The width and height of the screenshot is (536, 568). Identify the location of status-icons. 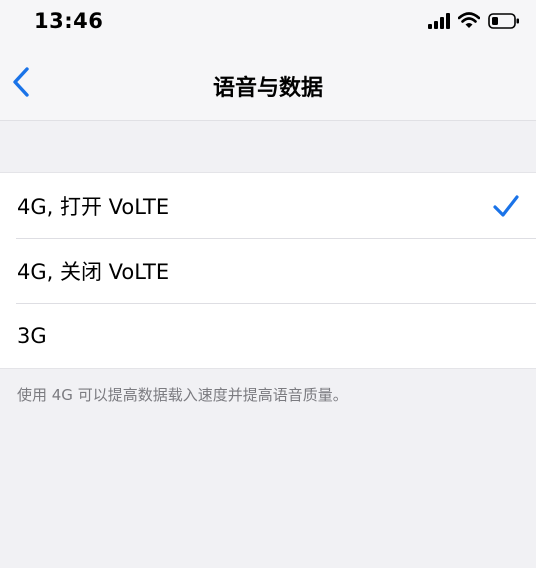
(474, 22).